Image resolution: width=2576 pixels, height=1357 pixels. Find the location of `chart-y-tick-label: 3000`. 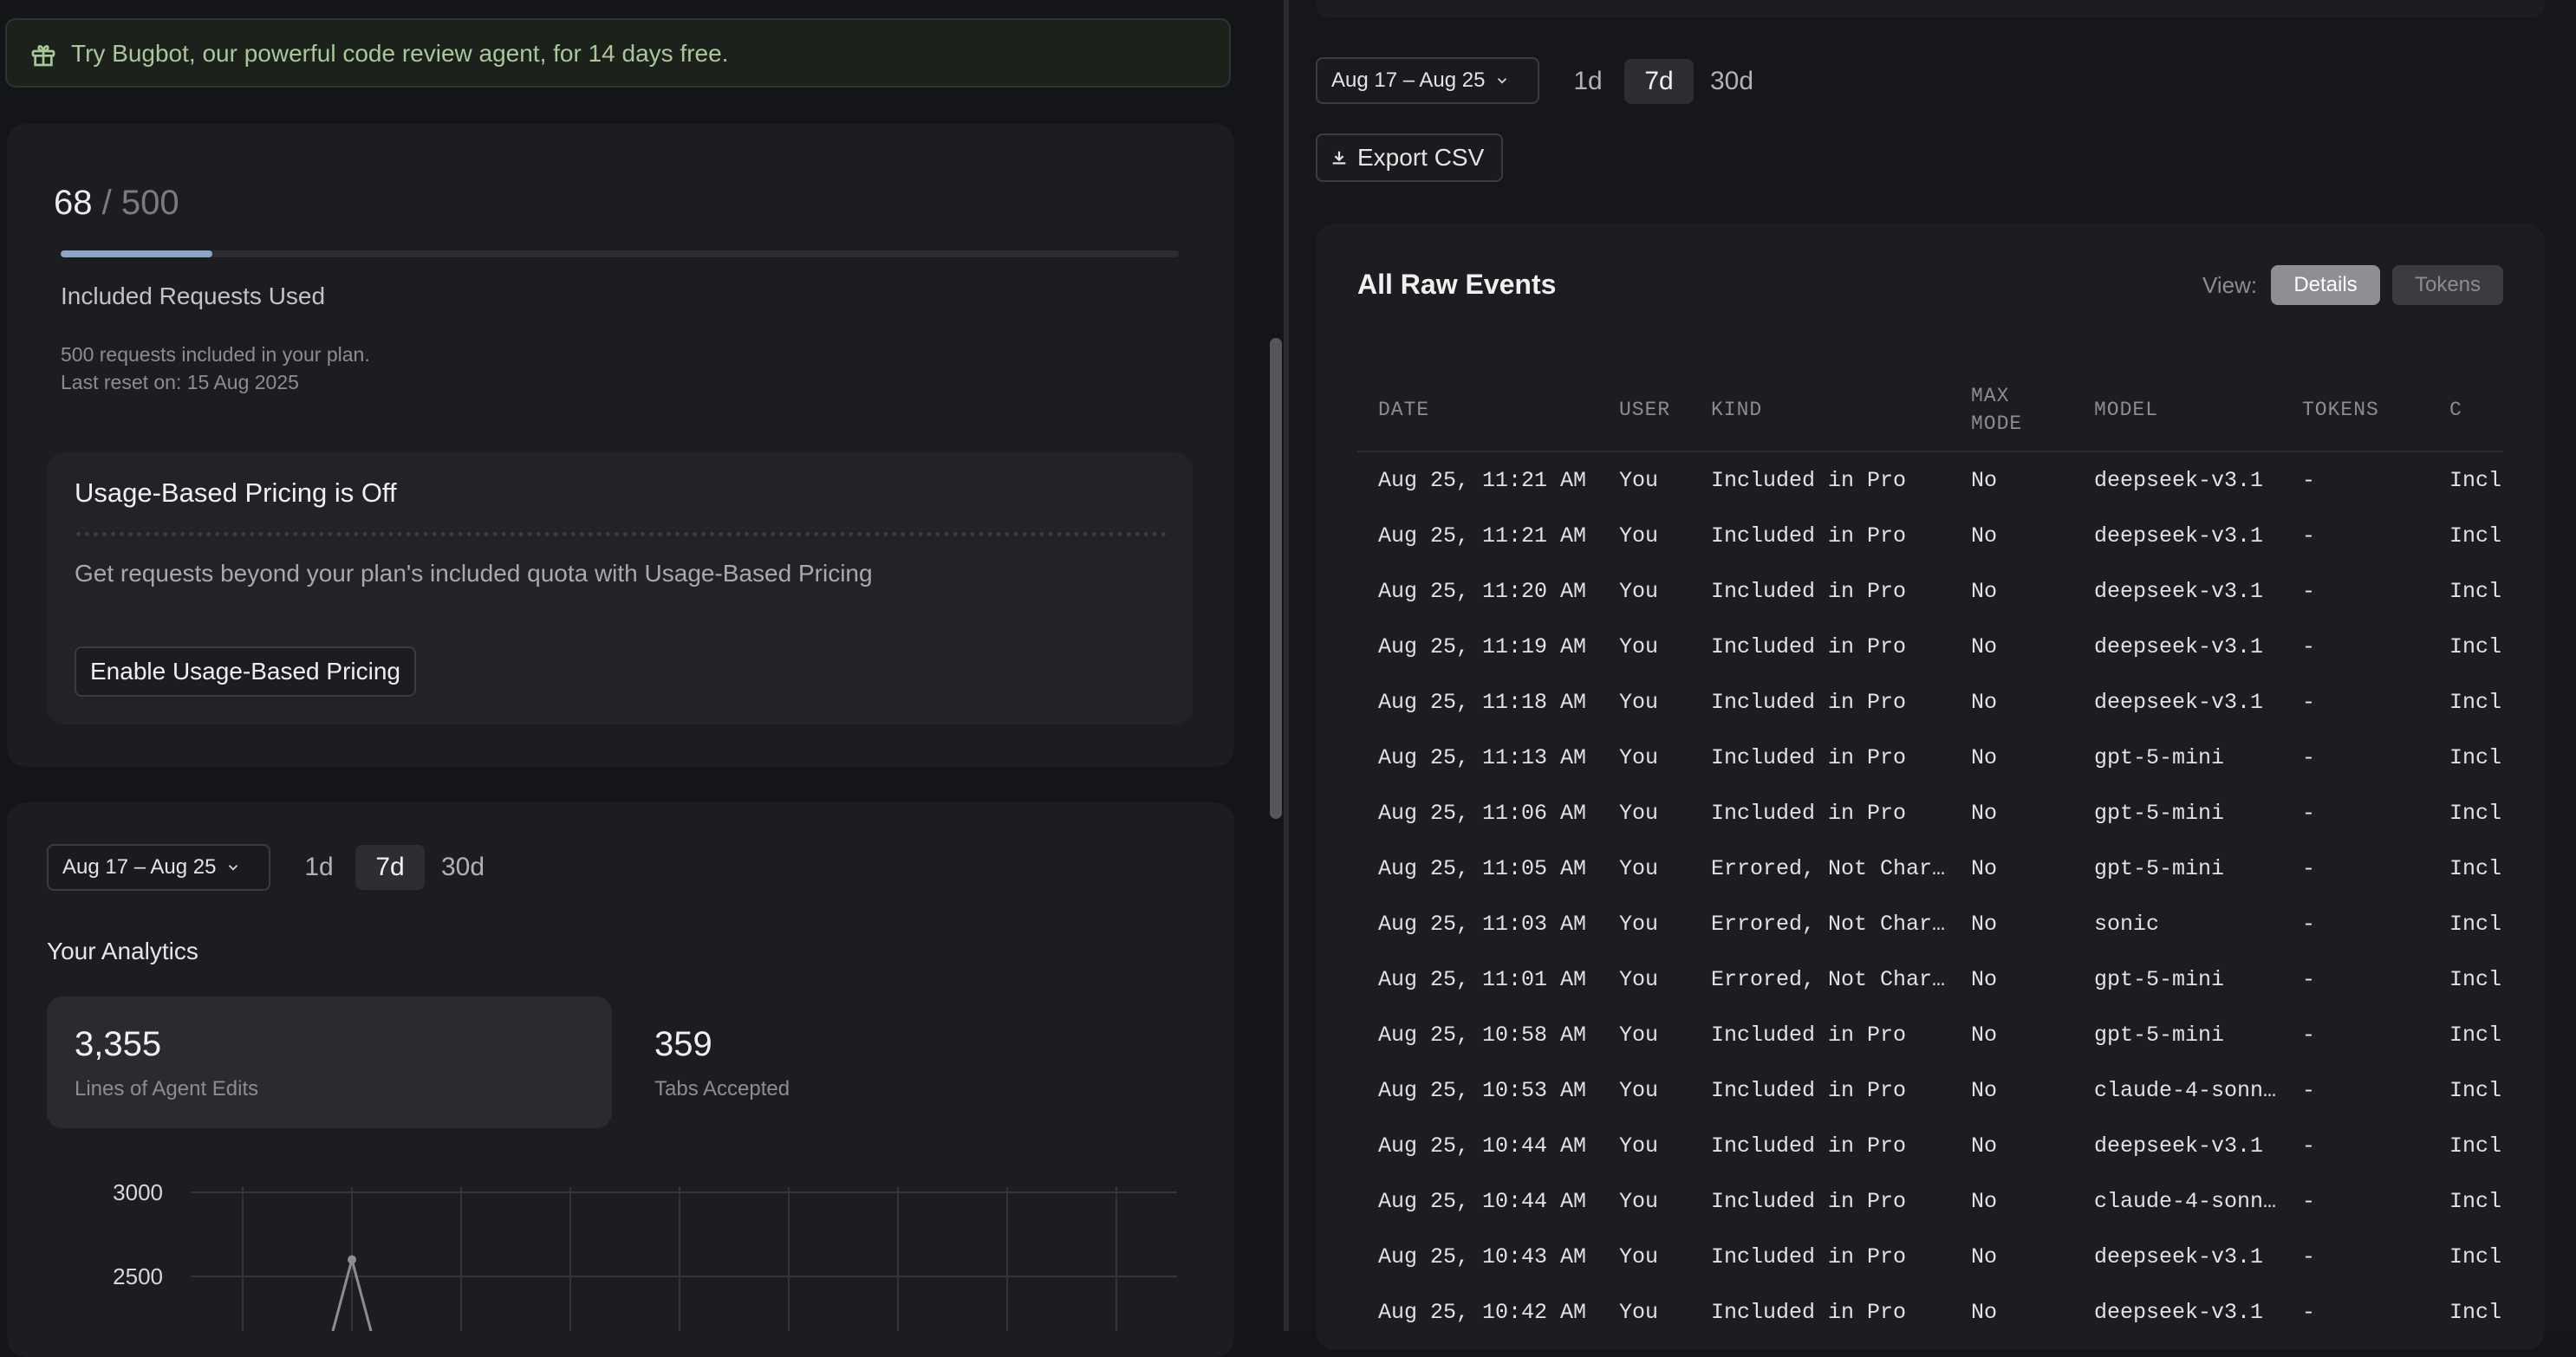

chart-y-tick-label: 3000 is located at coordinates (138, 1192).